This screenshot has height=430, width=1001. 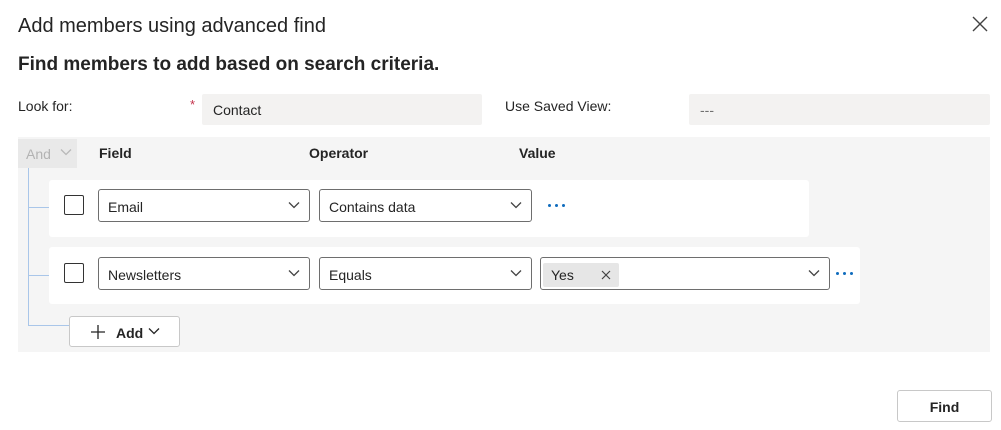 I want to click on close-button, so click(x=980, y=24).